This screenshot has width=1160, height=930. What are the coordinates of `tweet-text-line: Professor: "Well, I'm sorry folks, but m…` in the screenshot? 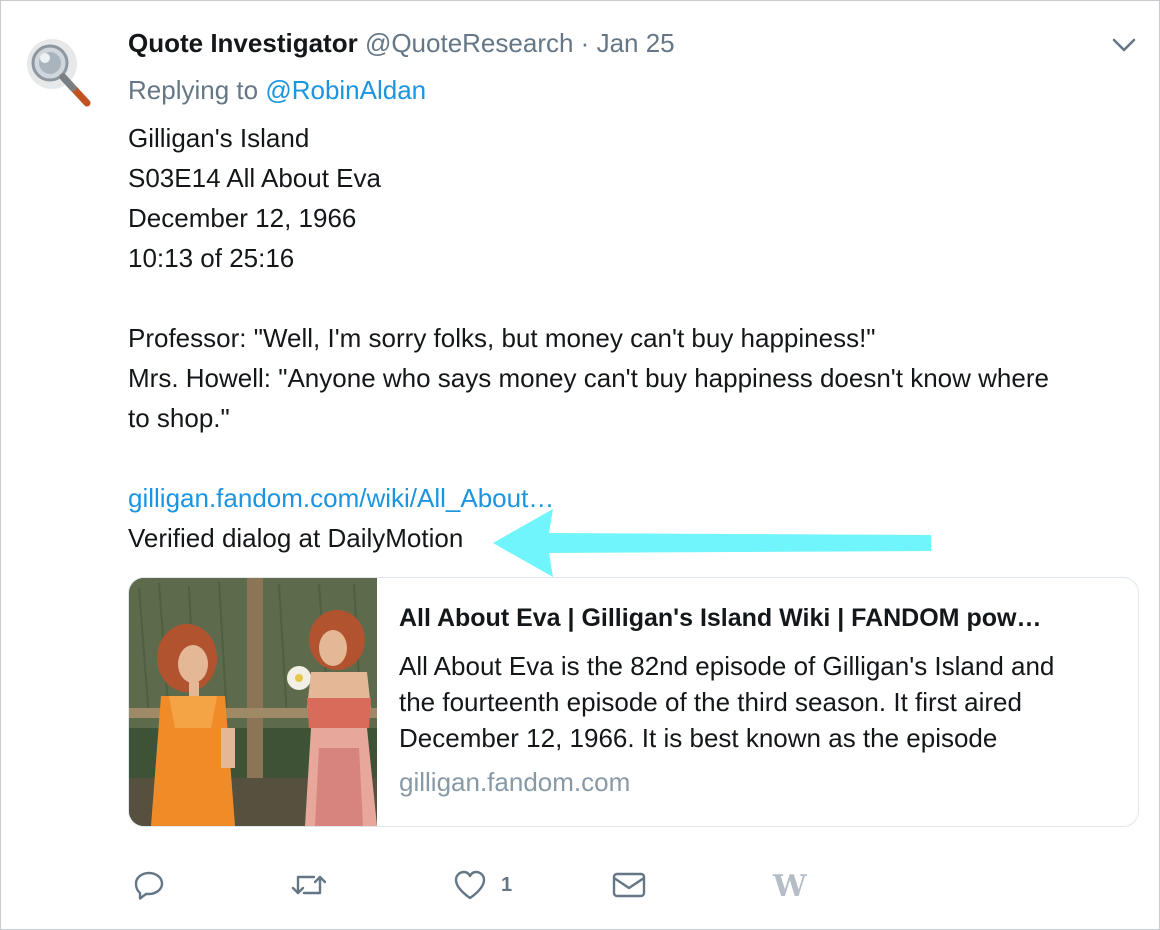 It's located at (502, 338).